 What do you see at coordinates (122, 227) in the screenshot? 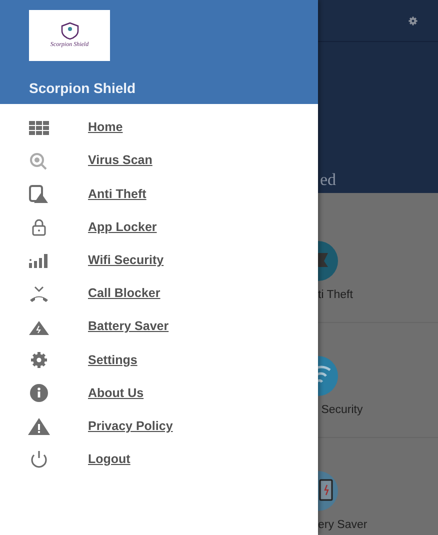
I see `menu-item: App Locker` at bounding box center [122, 227].